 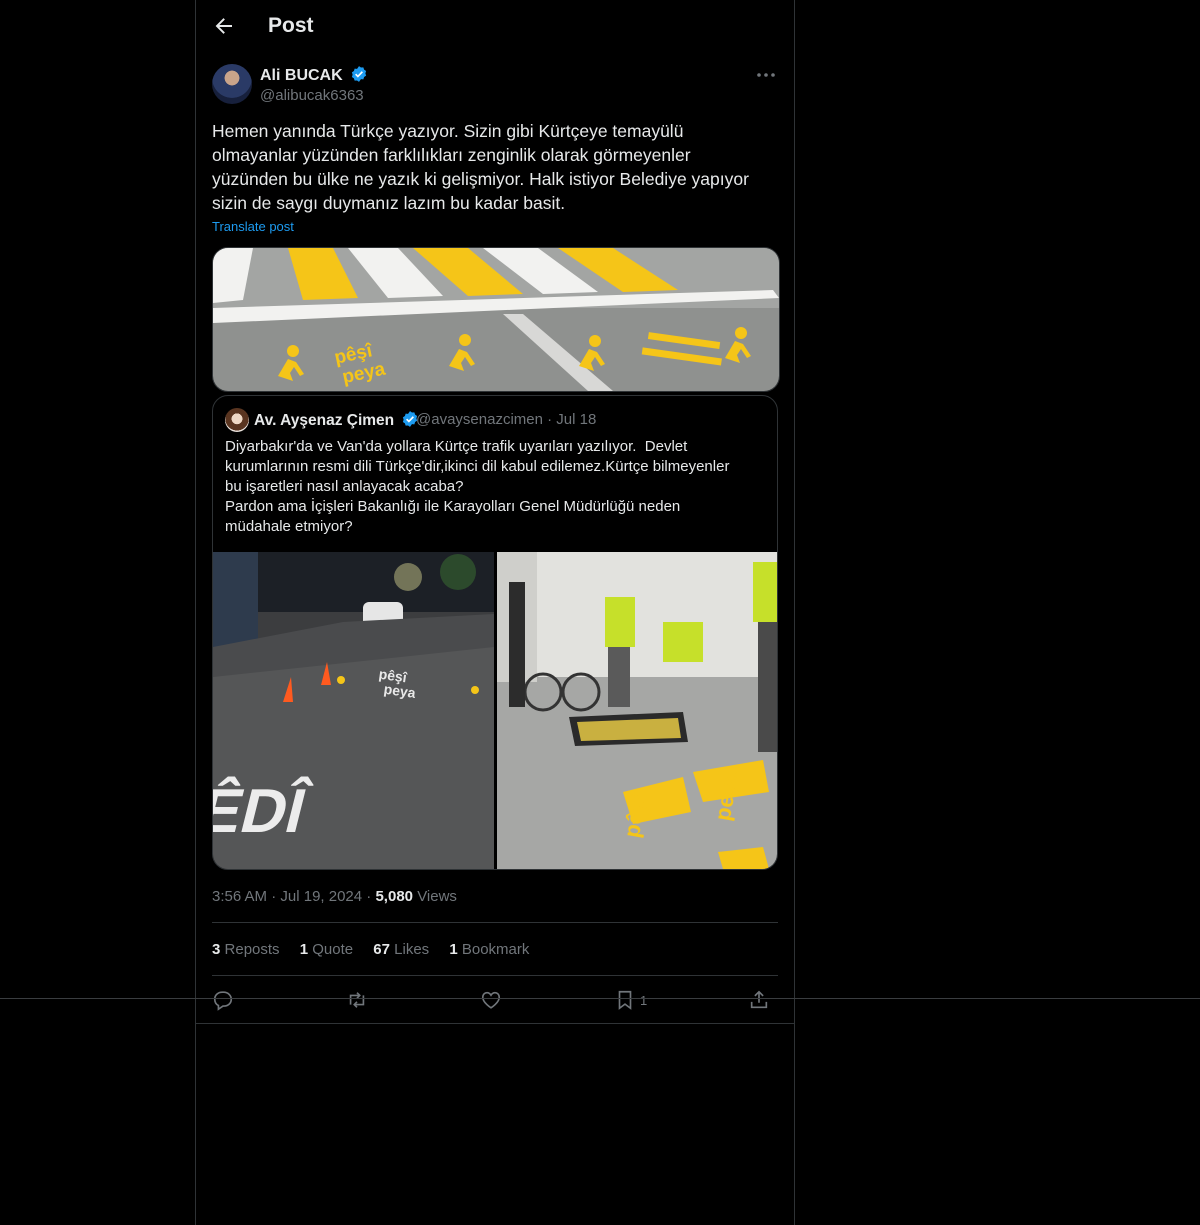 I want to click on bookmarks-stat: 1 Bookmark, so click(x=489, y=949).